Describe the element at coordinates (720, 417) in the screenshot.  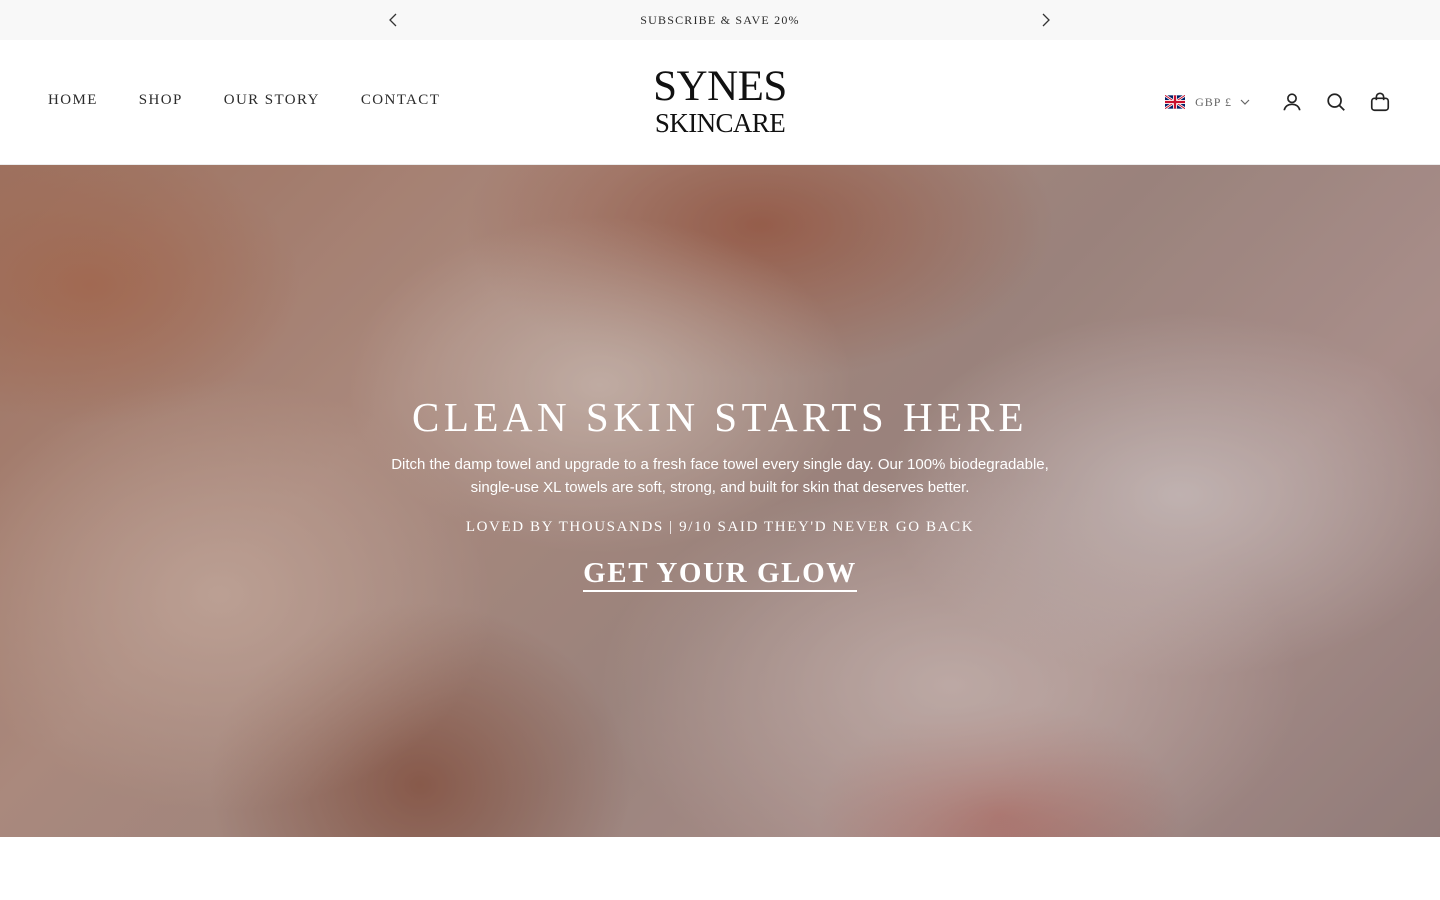
I see `hero-title: CLEAN SKIN STARTS HERE` at that location.